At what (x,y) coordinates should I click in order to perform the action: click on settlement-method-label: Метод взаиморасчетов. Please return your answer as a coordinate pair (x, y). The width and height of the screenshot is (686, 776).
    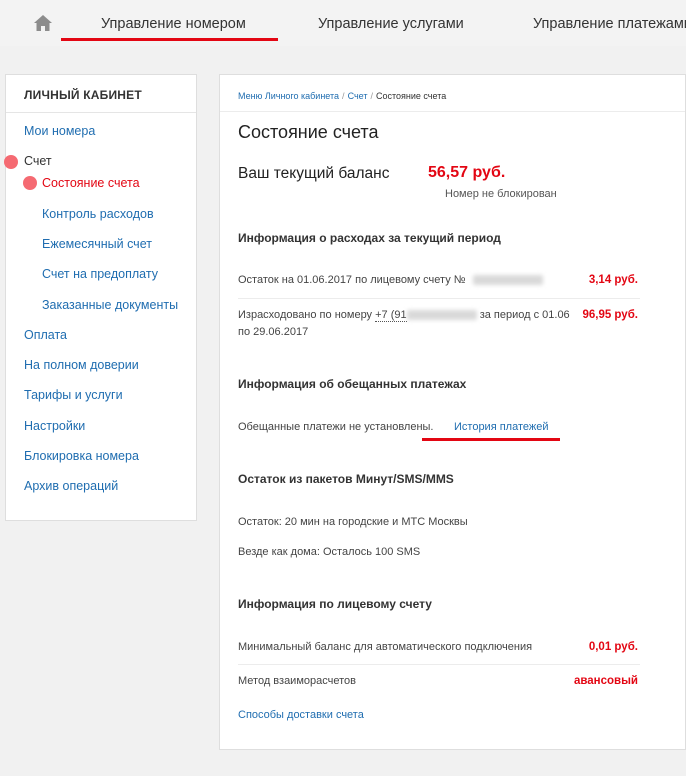
    Looking at the image, I should click on (297, 681).